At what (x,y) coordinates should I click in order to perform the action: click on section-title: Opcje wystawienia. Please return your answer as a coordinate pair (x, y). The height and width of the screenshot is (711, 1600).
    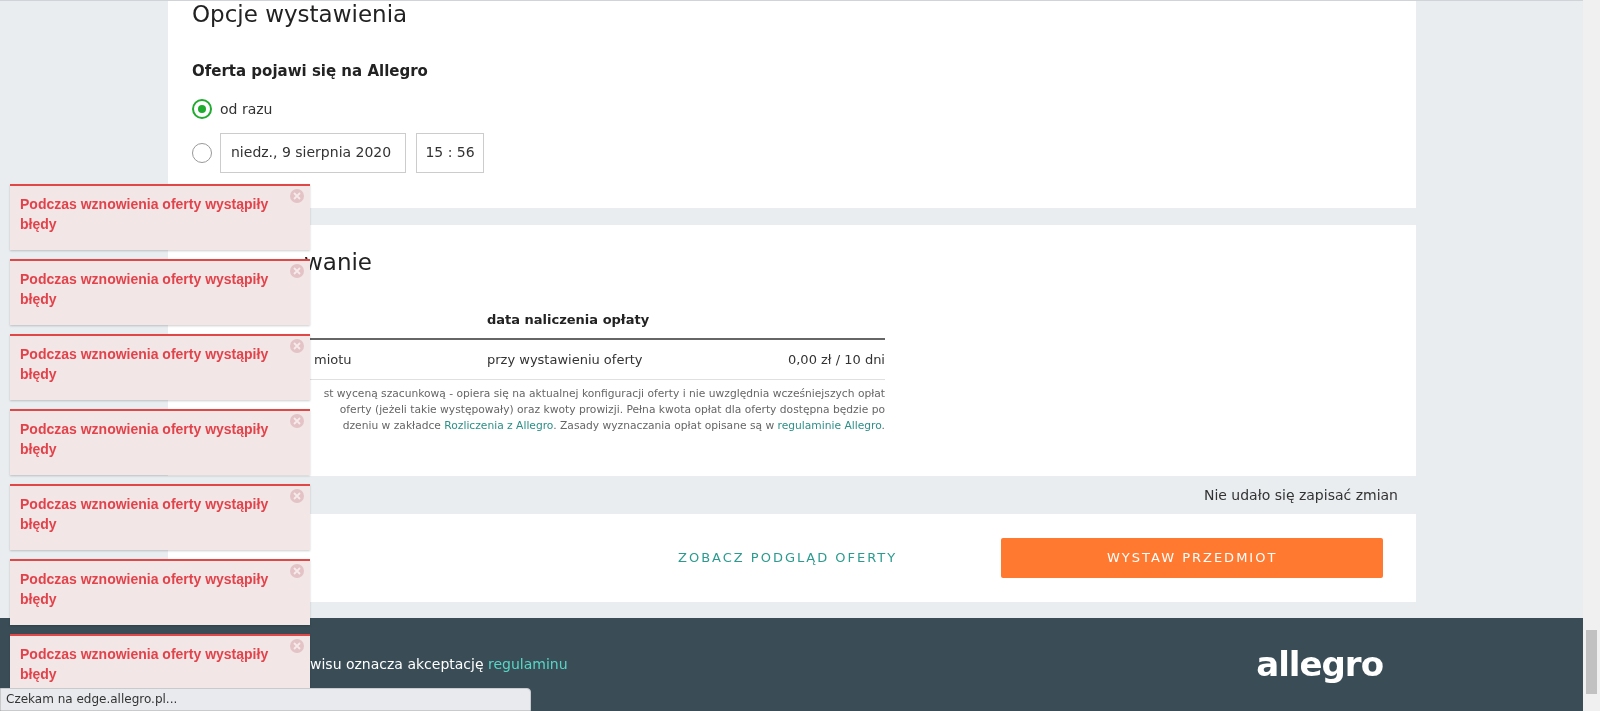
    Looking at the image, I should click on (300, 13).